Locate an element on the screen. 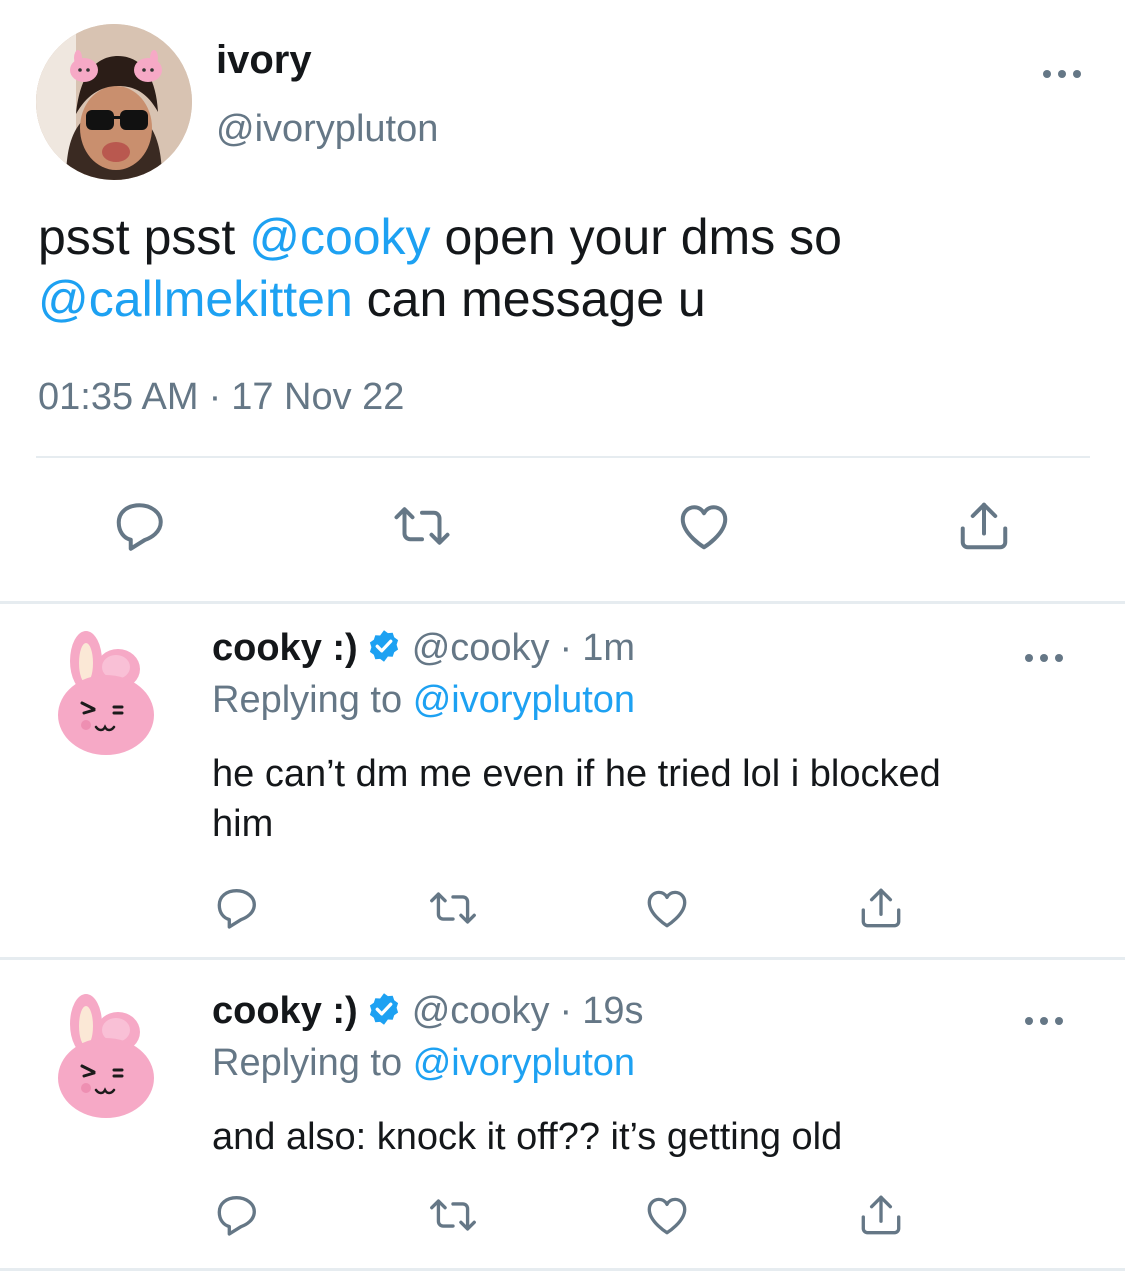 Image resolution: width=1125 pixels, height=1272 pixels. tweet-actions is located at coordinates (562, 531).